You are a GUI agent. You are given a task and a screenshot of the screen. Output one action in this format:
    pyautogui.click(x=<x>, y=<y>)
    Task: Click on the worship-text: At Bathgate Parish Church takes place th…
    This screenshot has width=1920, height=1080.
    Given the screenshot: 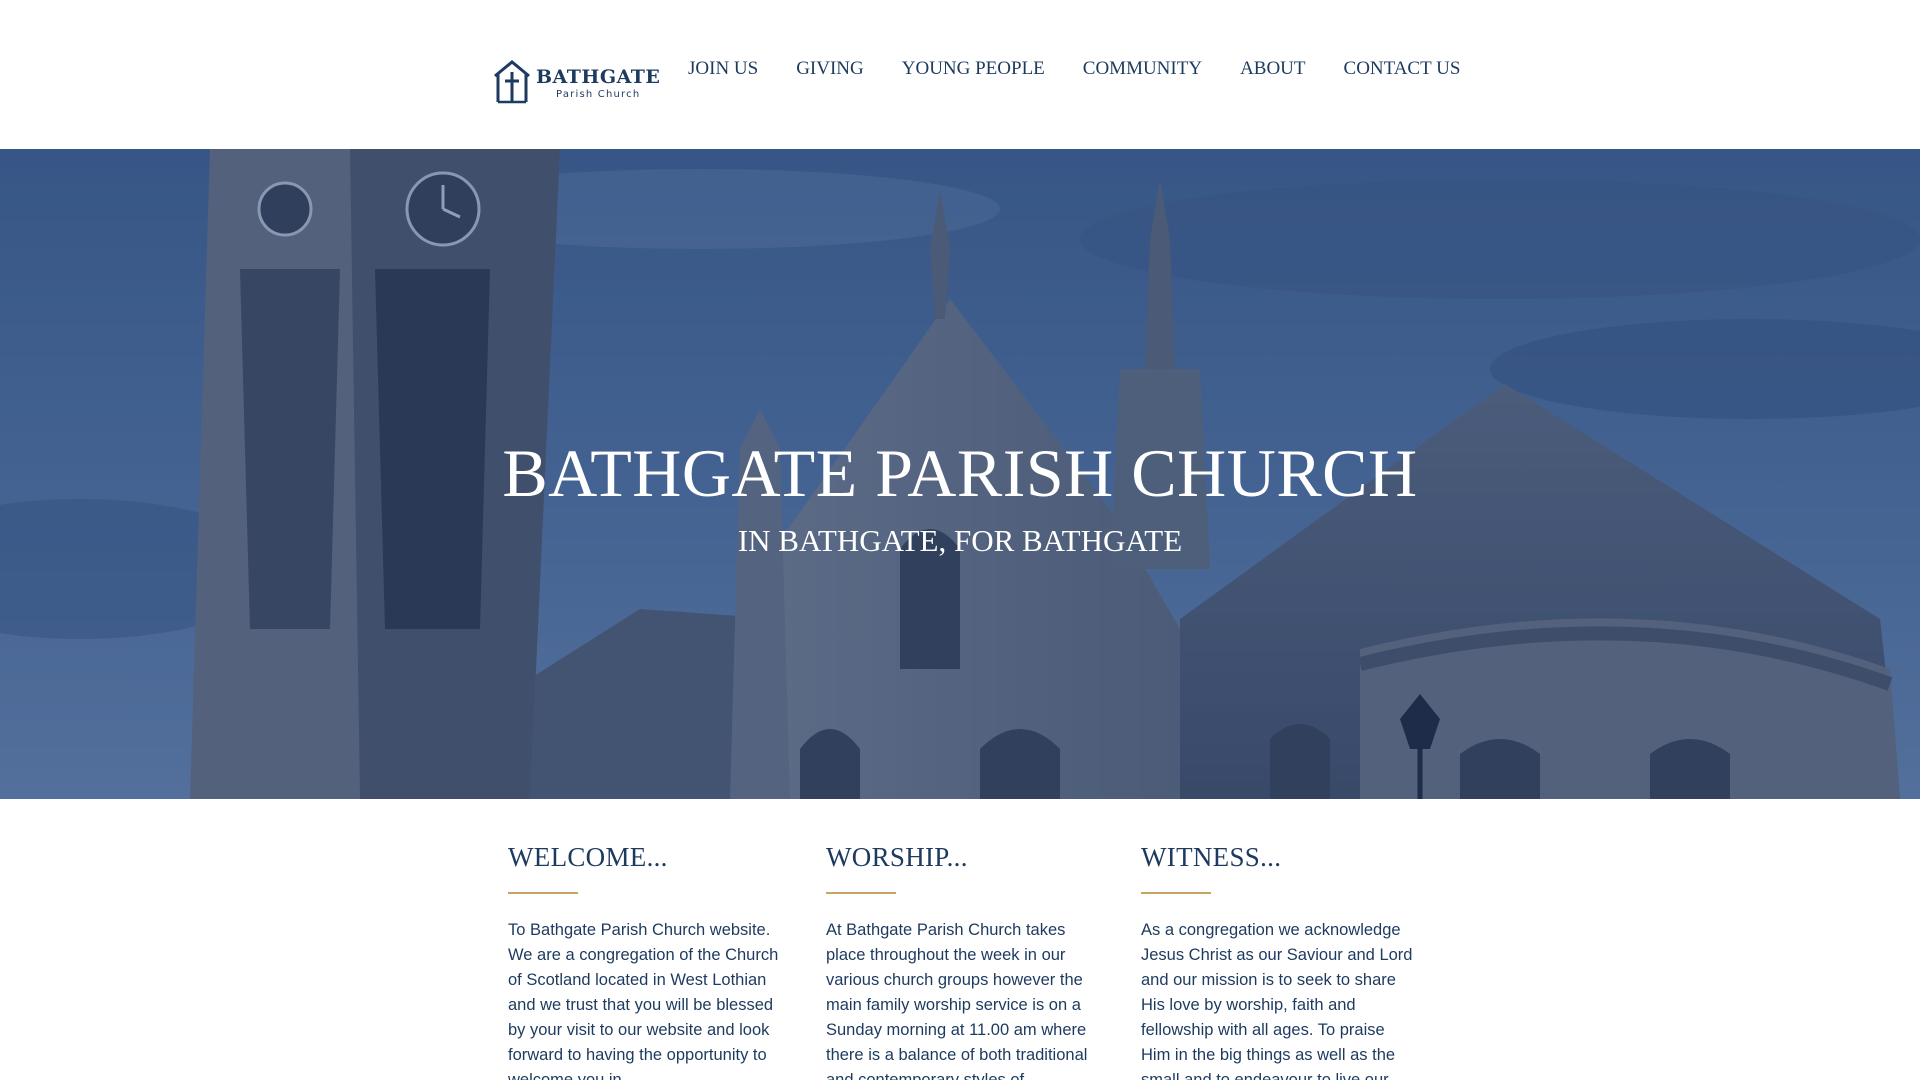 What is the action you would take?
    pyautogui.click(x=957, y=1000)
    